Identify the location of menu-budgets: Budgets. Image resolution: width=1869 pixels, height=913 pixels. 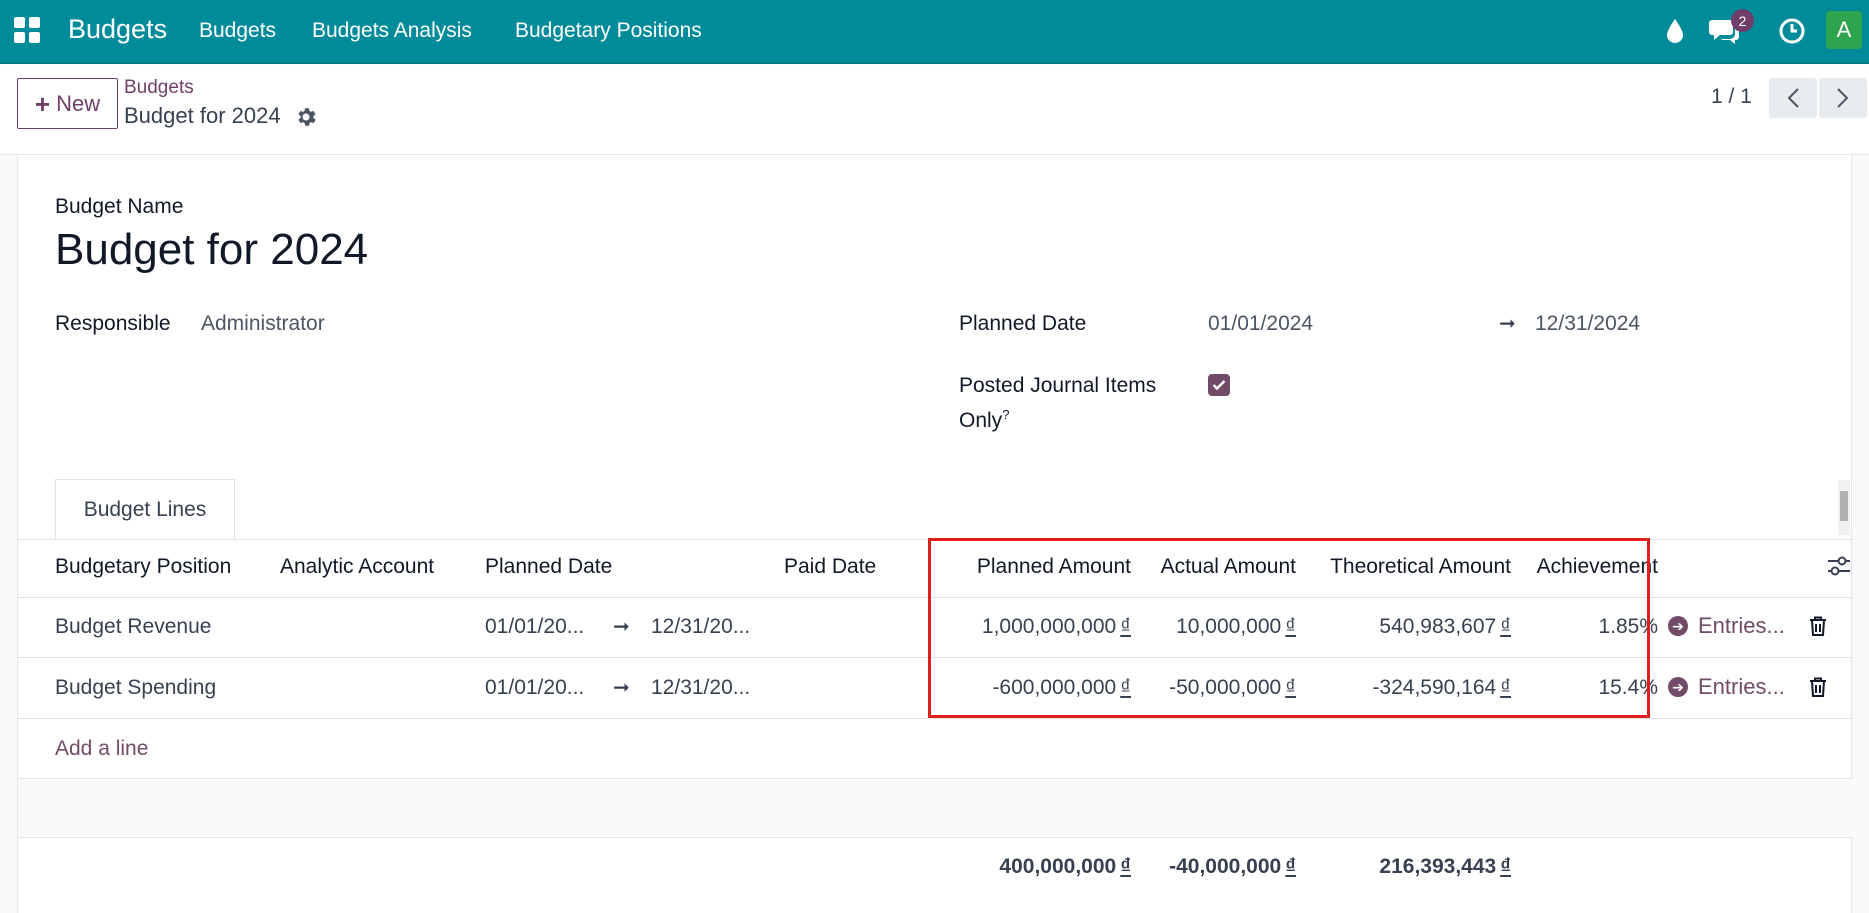
(237, 31).